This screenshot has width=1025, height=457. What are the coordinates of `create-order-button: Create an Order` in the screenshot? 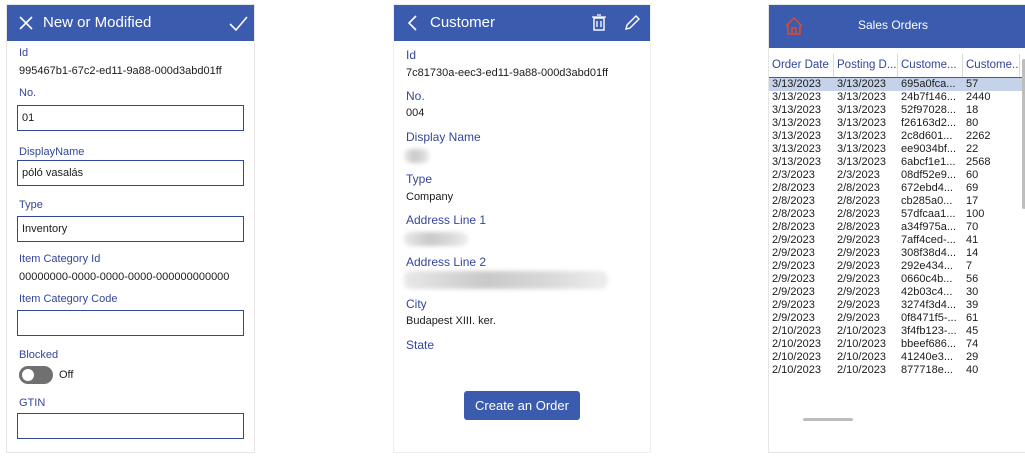 It's located at (522, 405).